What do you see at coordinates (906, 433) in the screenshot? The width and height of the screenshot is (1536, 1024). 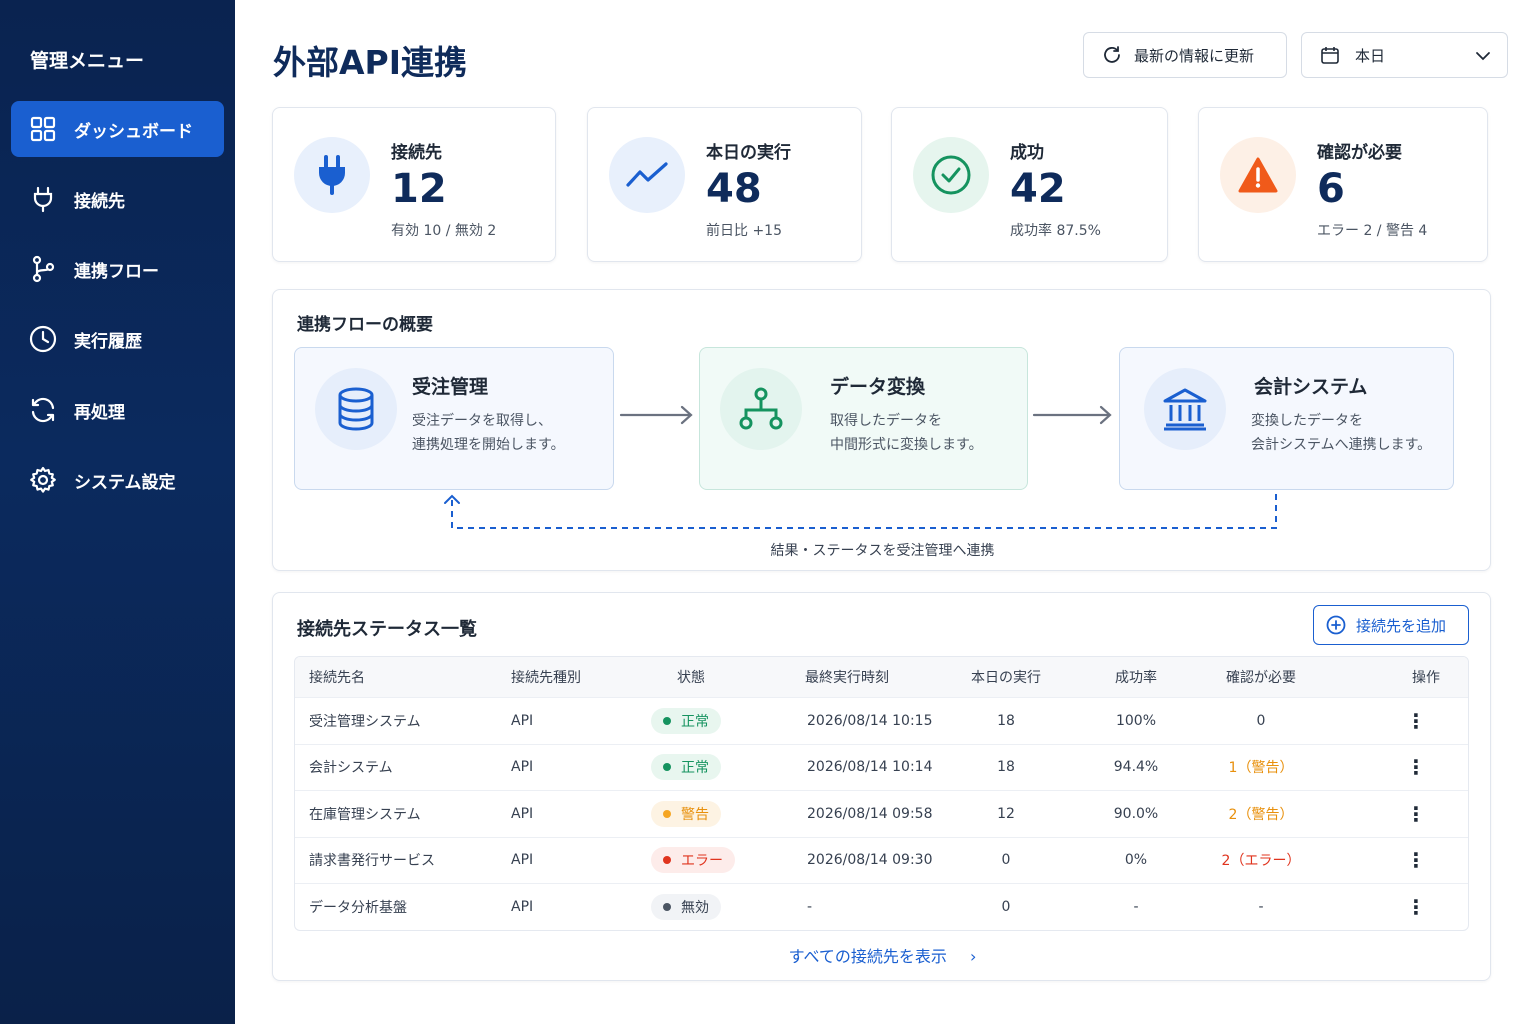 I see `flow-step-desc: 取得したデータを 中間形式に変換します。` at bounding box center [906, 433].